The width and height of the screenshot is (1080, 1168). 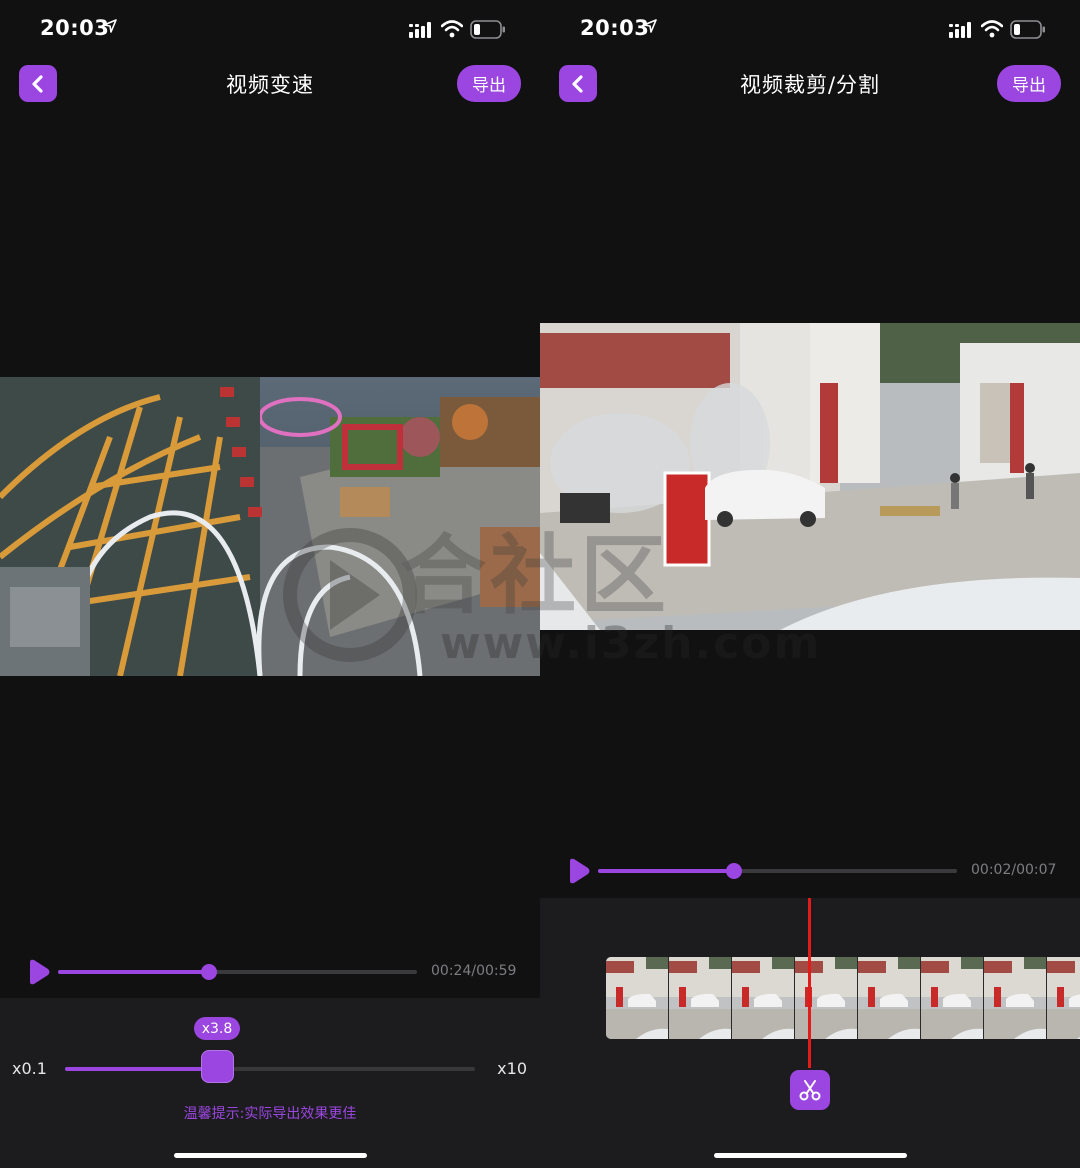 I want to click on export-tip: 温馨提示:实际导出效果更佳, so click(x=270, y=1114).